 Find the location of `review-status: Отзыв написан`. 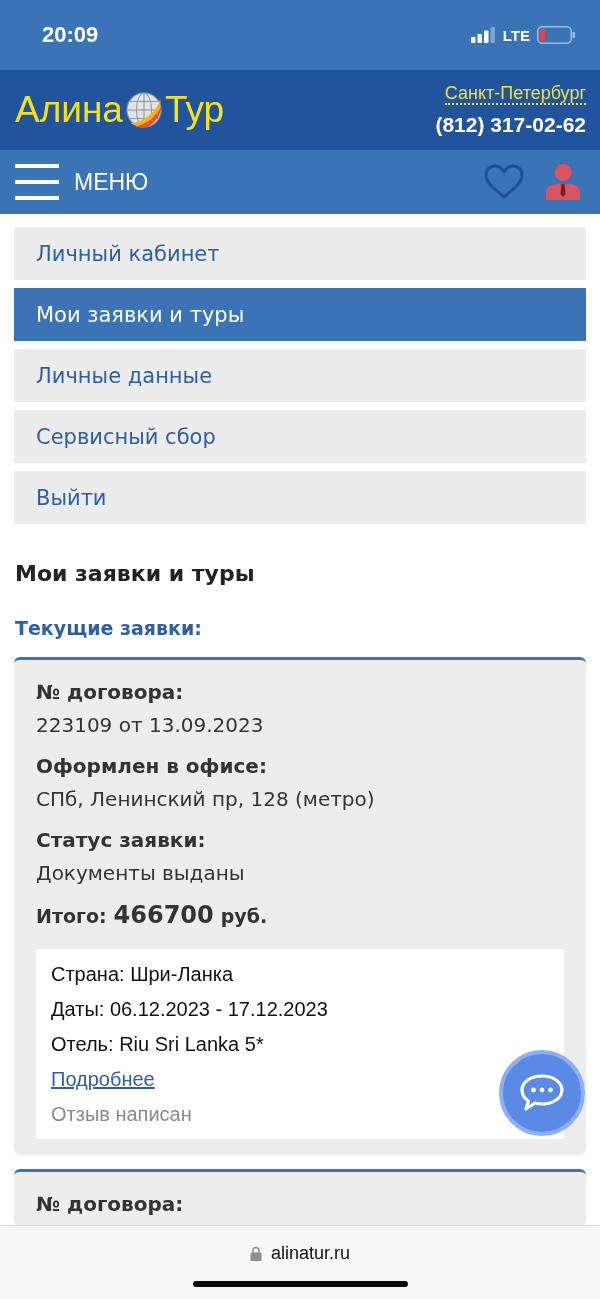

review-status: Отзыв написан is located at coordinates (121, 1114).